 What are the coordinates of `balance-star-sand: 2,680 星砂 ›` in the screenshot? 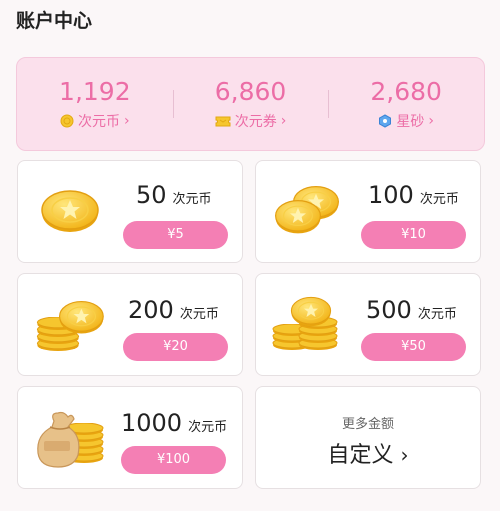 It's located at (406, 104).